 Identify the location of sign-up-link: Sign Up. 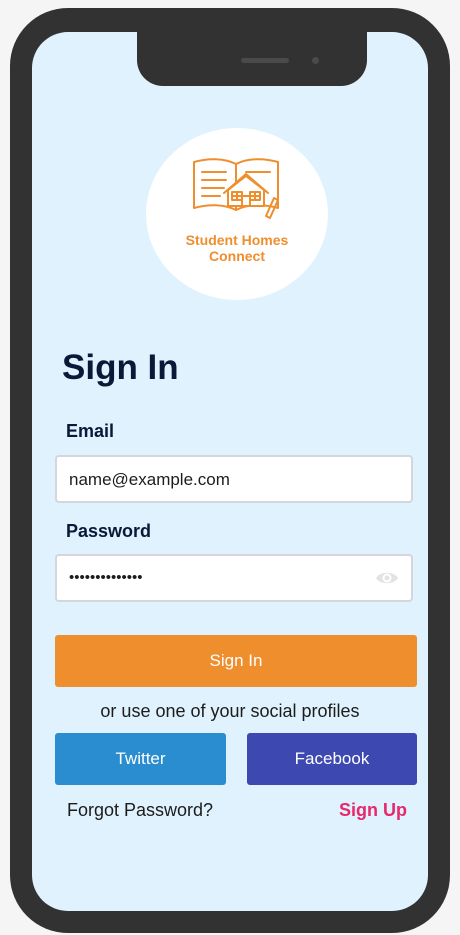
(373, 810).